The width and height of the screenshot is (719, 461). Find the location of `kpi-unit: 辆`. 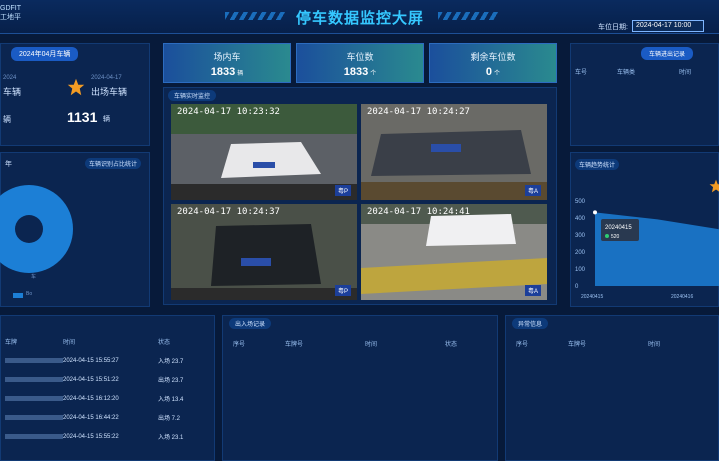

kpi-unit: 辆 is located at coordinates (240, 74).